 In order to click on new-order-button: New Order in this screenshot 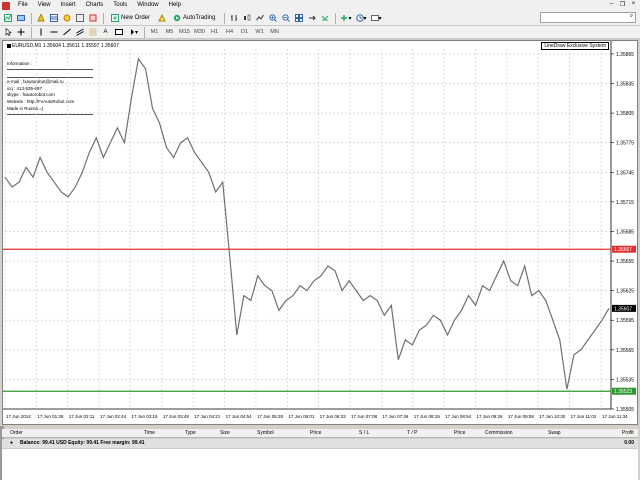, I will do `click(130, 18)`.